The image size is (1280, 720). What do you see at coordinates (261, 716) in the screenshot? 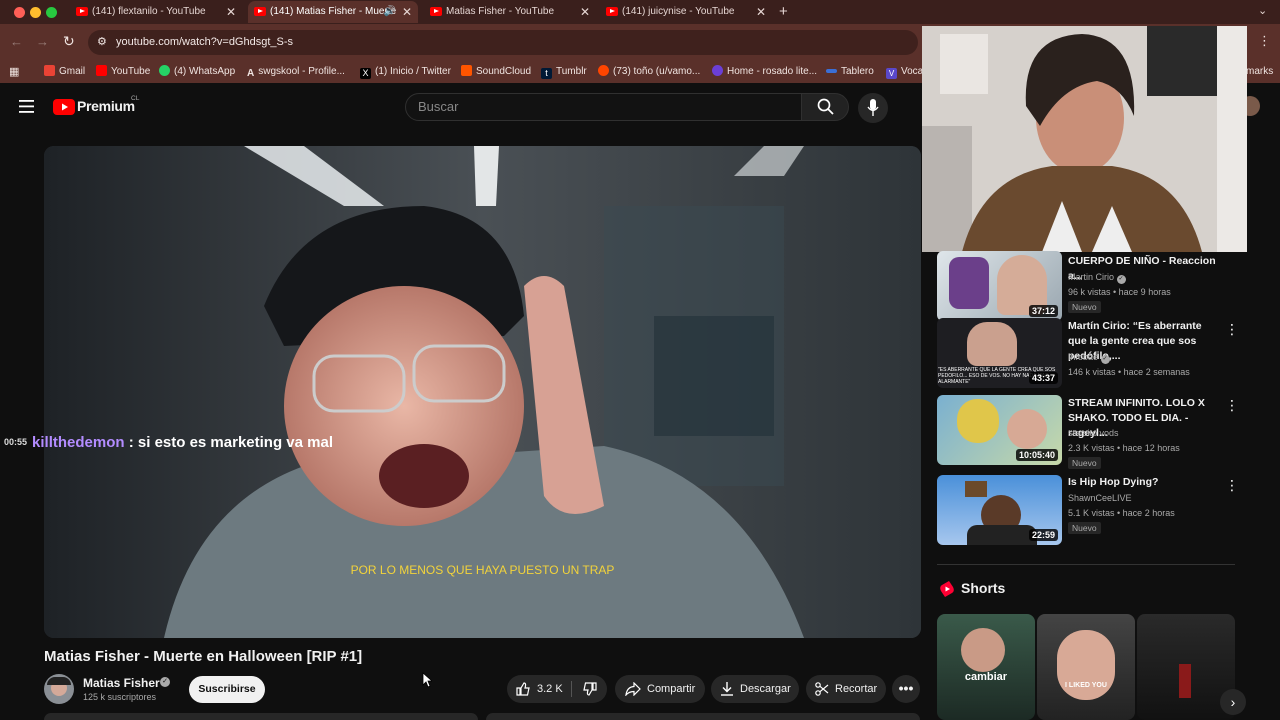
I see `description-box` at bounding box center [261, 716].